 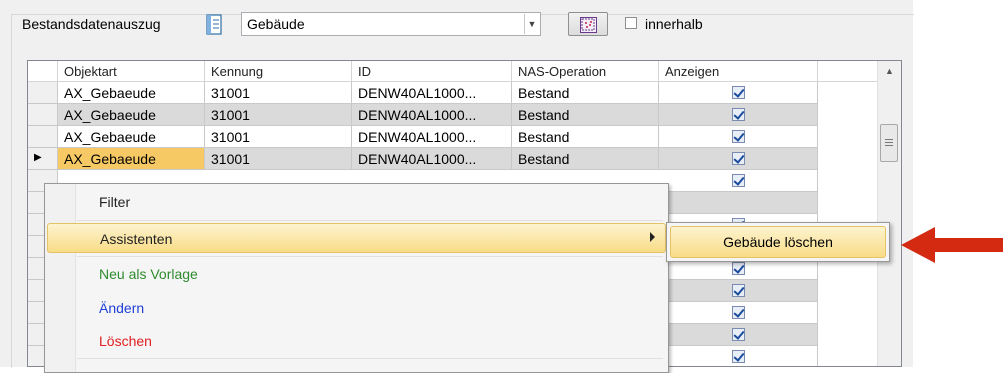 What do you see at coordinates (43, 71) in the screenshot?
I see `row-header-corner` at bounding box center [43, 71].